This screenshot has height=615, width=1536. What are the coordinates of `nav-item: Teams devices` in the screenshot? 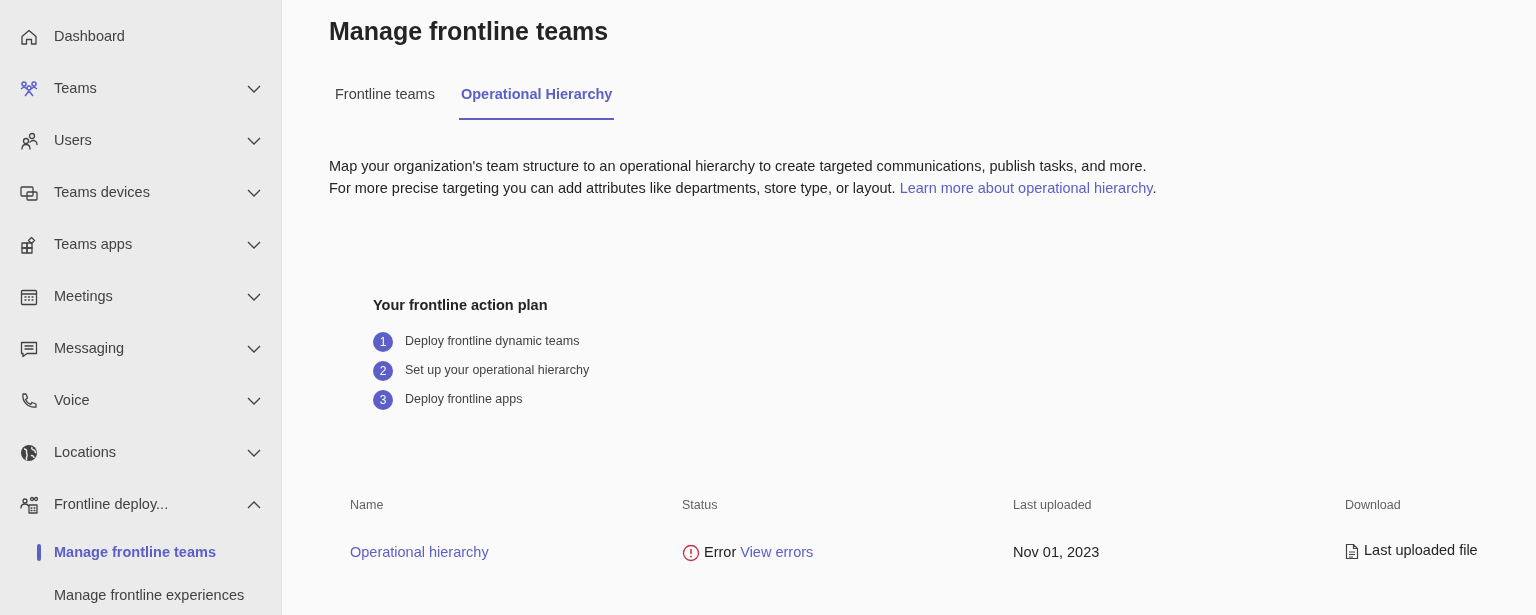 It's located at (140, 193).